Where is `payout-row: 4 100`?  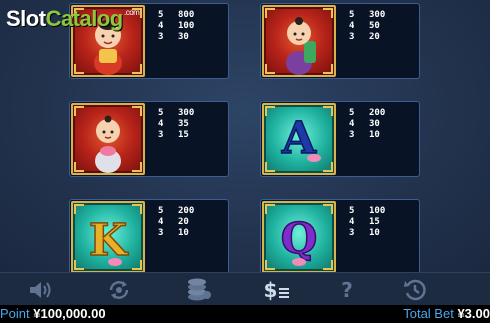 payout-row: 4 100 is located at coordinates (188, 26).